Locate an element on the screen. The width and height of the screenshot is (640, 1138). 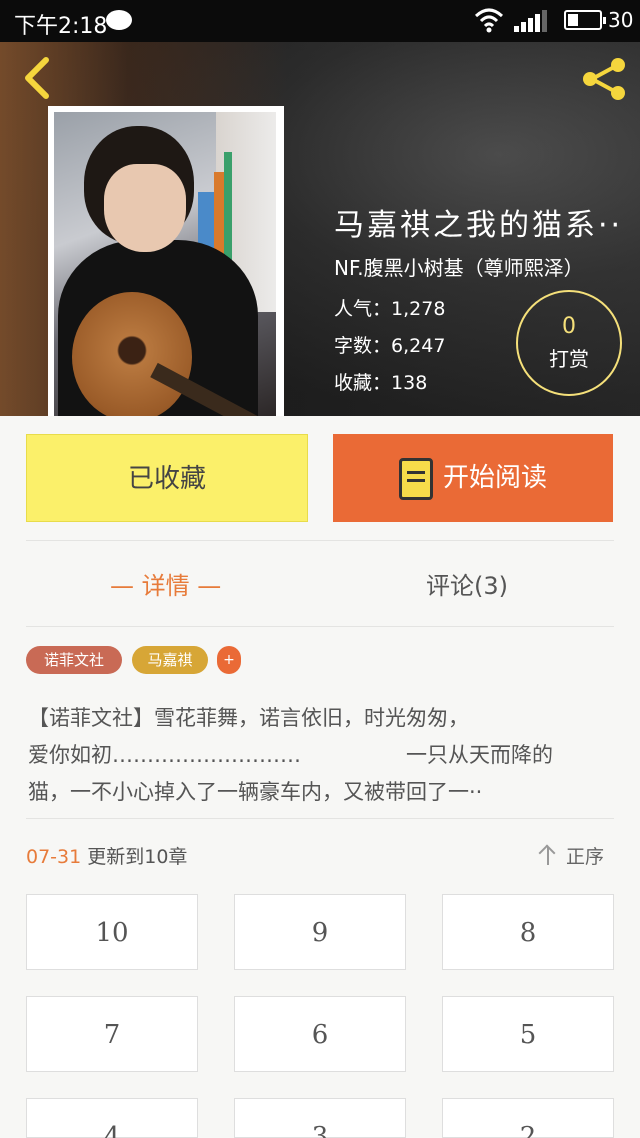
favorites-stat: 收藏：138 is located at coordinates (381, 383).